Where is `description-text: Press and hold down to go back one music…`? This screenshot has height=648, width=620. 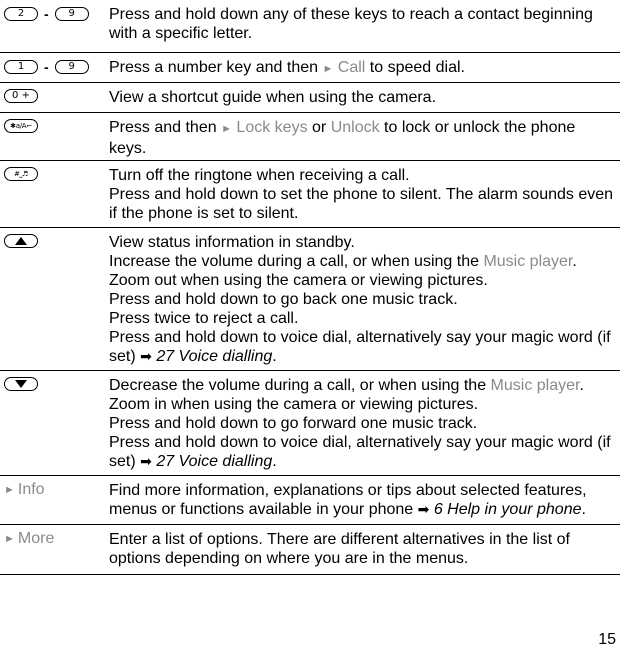 description-text: Press and hold down to go back one music… is located at coordinates (283, 299).